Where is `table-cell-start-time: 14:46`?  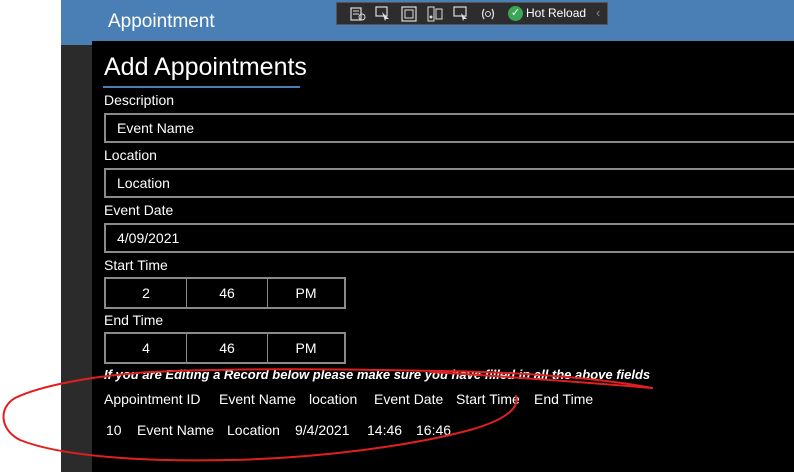 table-cell-start-time: 14:46 is located at coordinates (384, 430).